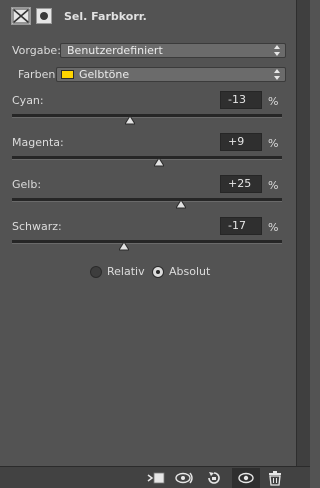 The height and width of the screenshot is (488, 320). Describe the element at coordinates (27, 184) in the screenshot. I see `slider-label: Gelb:` at that location.